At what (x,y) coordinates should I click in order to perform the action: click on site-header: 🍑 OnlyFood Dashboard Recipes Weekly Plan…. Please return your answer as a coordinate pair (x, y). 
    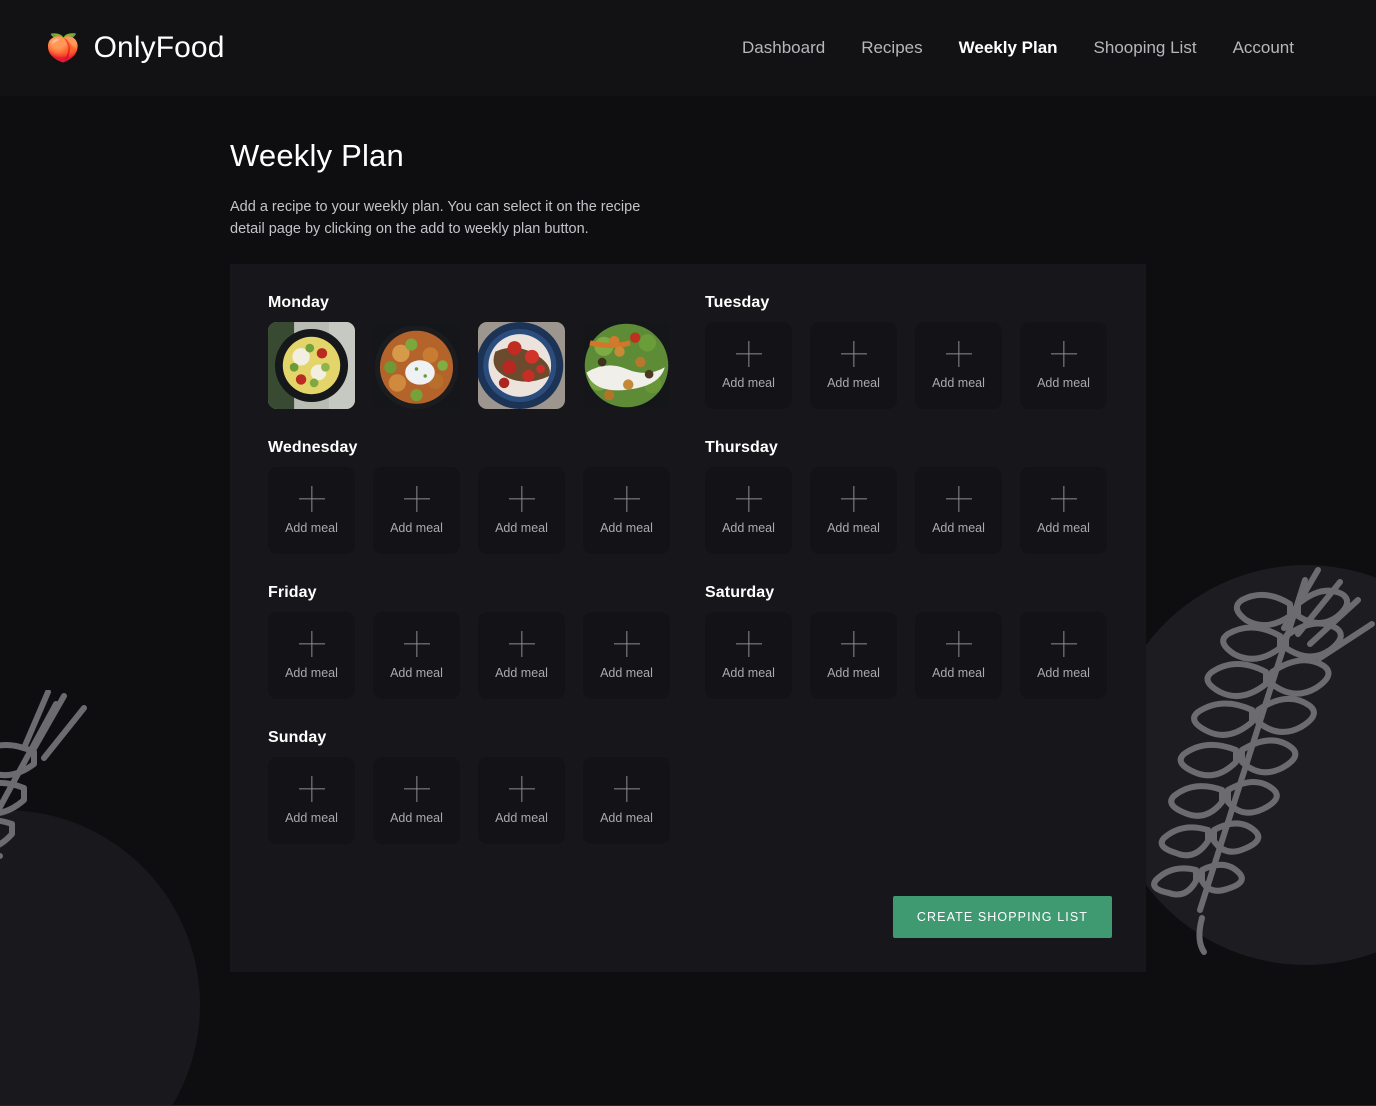
    Looking at the image, I should click on (688, 48).